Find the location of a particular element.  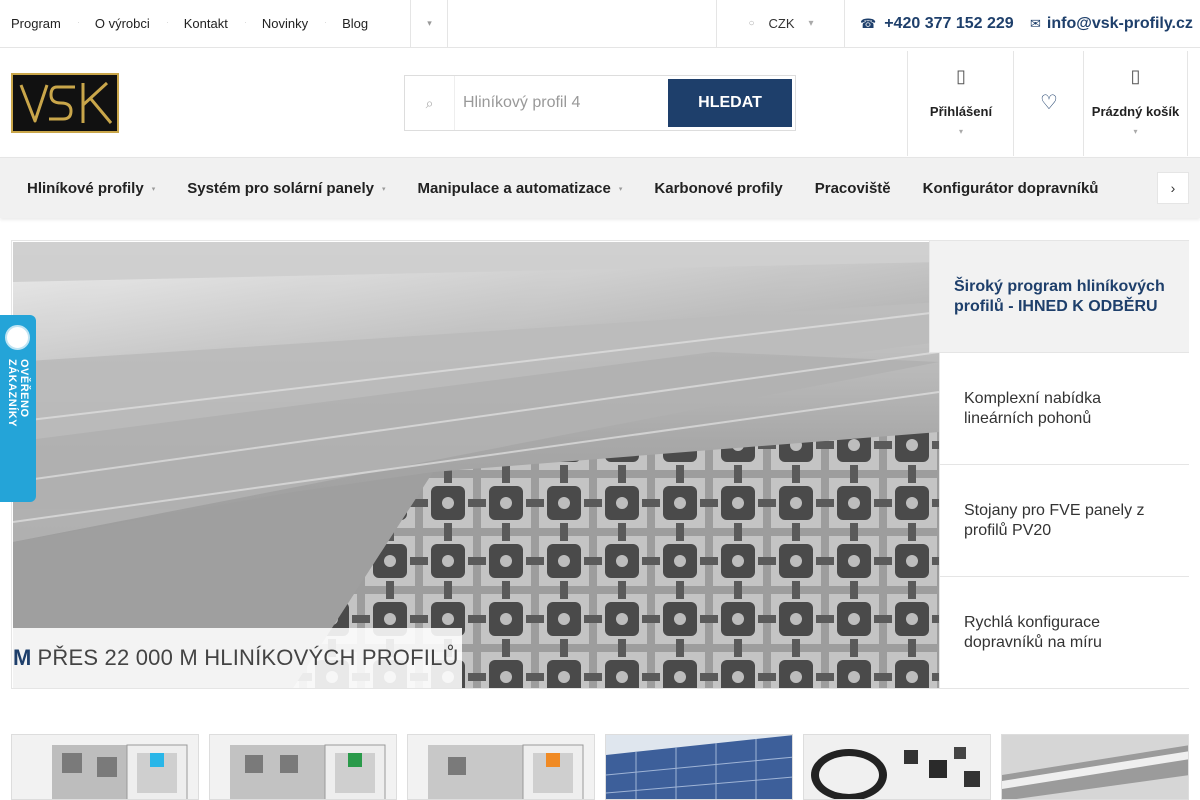

user-icon: ▯ is located at coordinates (961, 76).